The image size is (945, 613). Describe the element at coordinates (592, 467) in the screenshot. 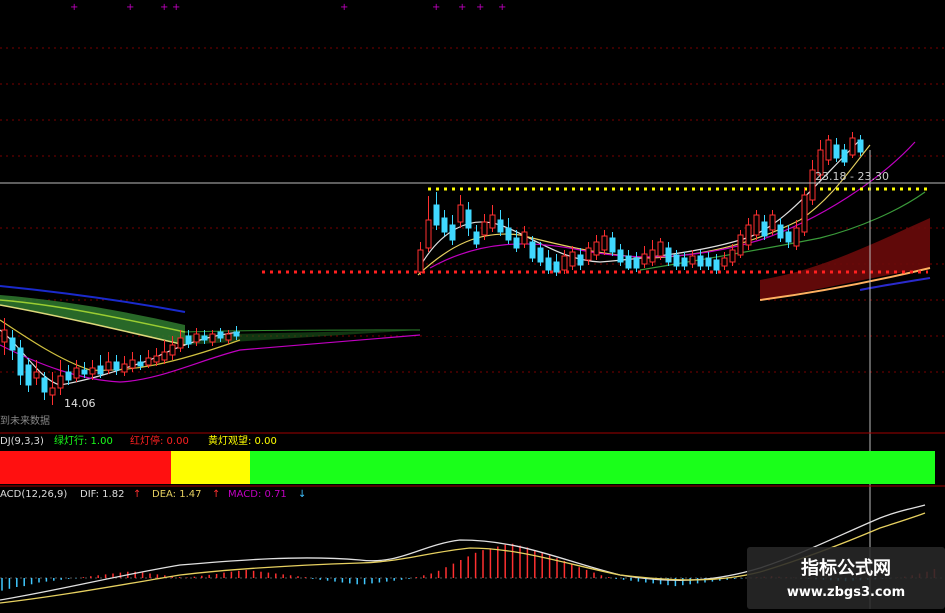

I see `light-green-segment` at that location.